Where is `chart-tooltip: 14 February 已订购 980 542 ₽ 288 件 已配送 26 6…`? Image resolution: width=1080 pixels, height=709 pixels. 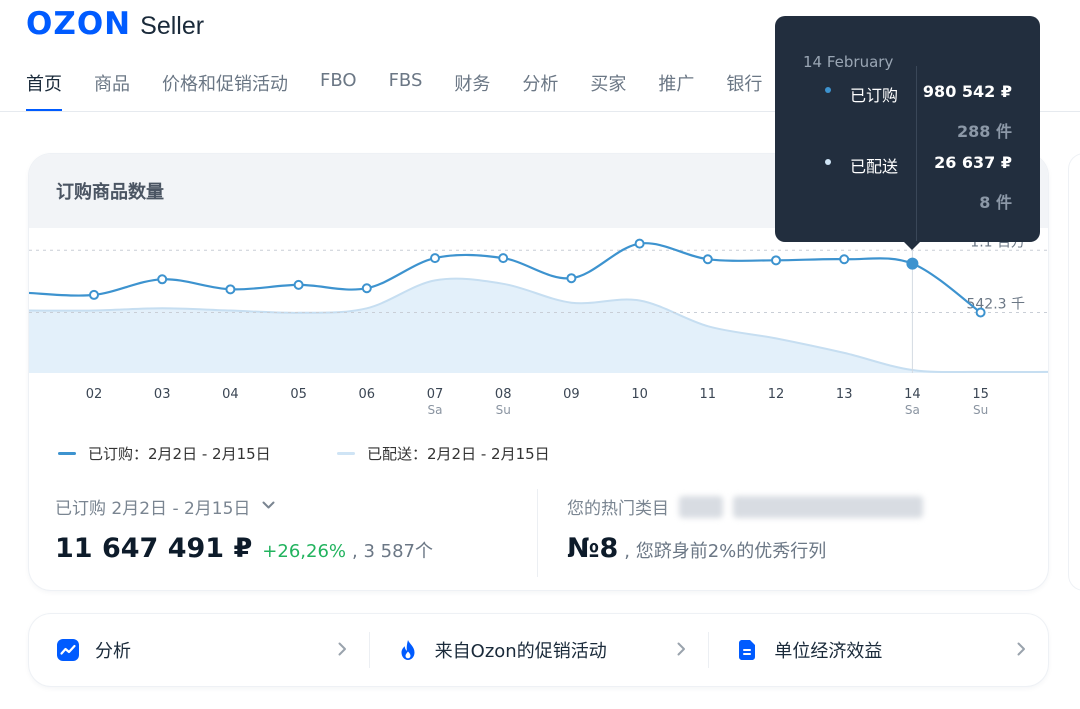 chart-tooltip: 14 February 已订购 980 542 ₽ 288 件 已配送 26 6… is located at coordinates (907, 133).